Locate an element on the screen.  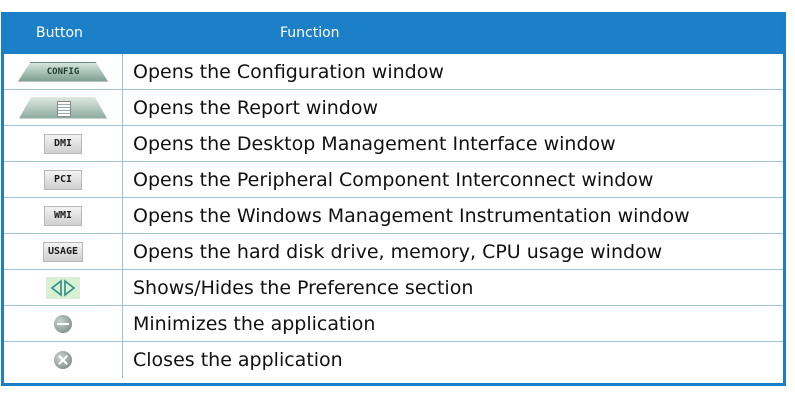
table-row: Shows/Hides the Preference section is located at coordinates (393, 288).